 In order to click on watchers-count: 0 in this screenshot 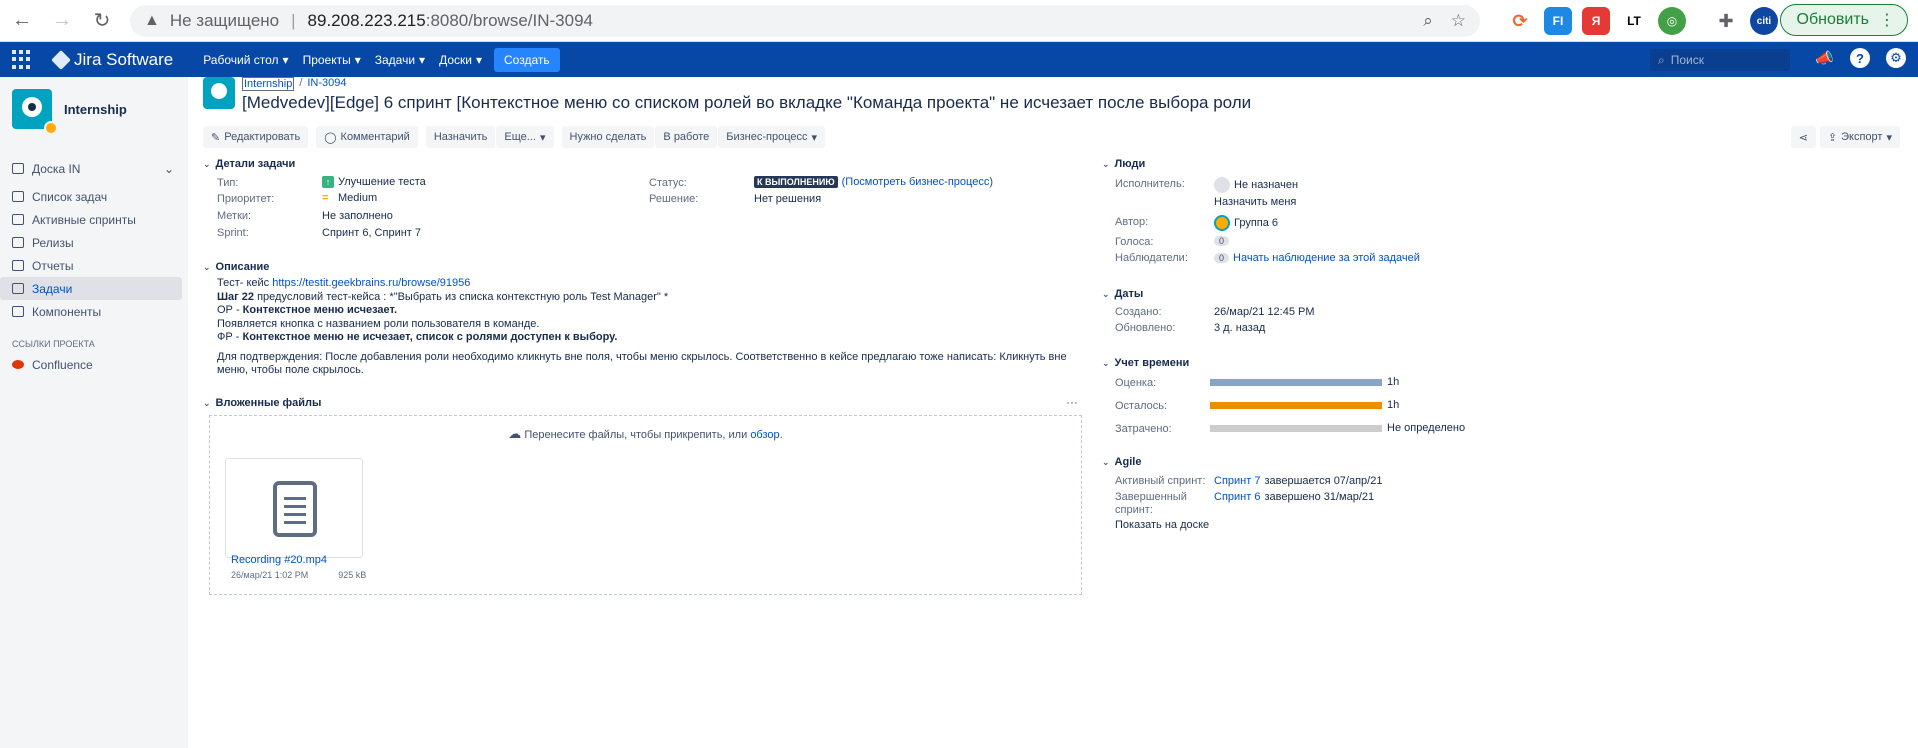, I will do `click(1222, 258)`.